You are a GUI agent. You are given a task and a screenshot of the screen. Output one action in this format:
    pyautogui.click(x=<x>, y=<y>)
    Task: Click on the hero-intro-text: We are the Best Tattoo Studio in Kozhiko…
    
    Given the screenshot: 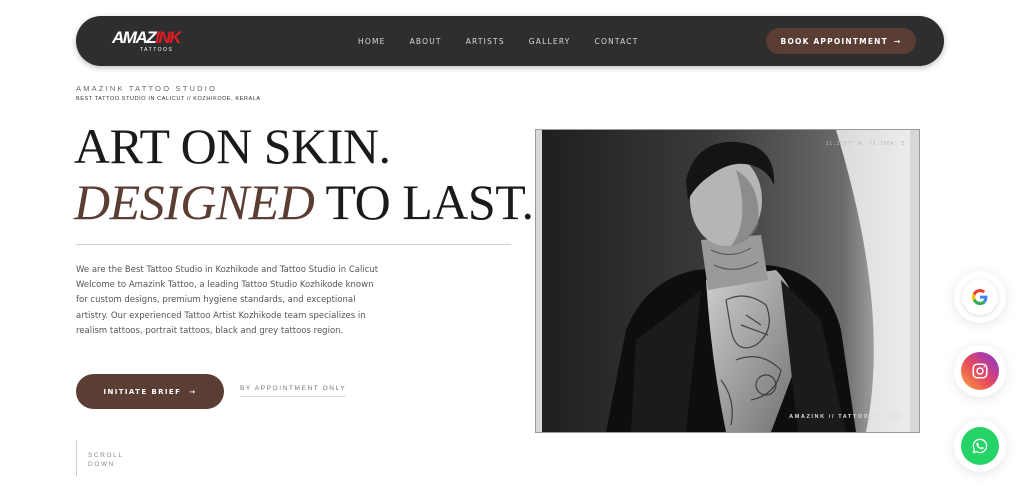 What is the action you would take?
    pyautogui.click(x=227, y=300)
    